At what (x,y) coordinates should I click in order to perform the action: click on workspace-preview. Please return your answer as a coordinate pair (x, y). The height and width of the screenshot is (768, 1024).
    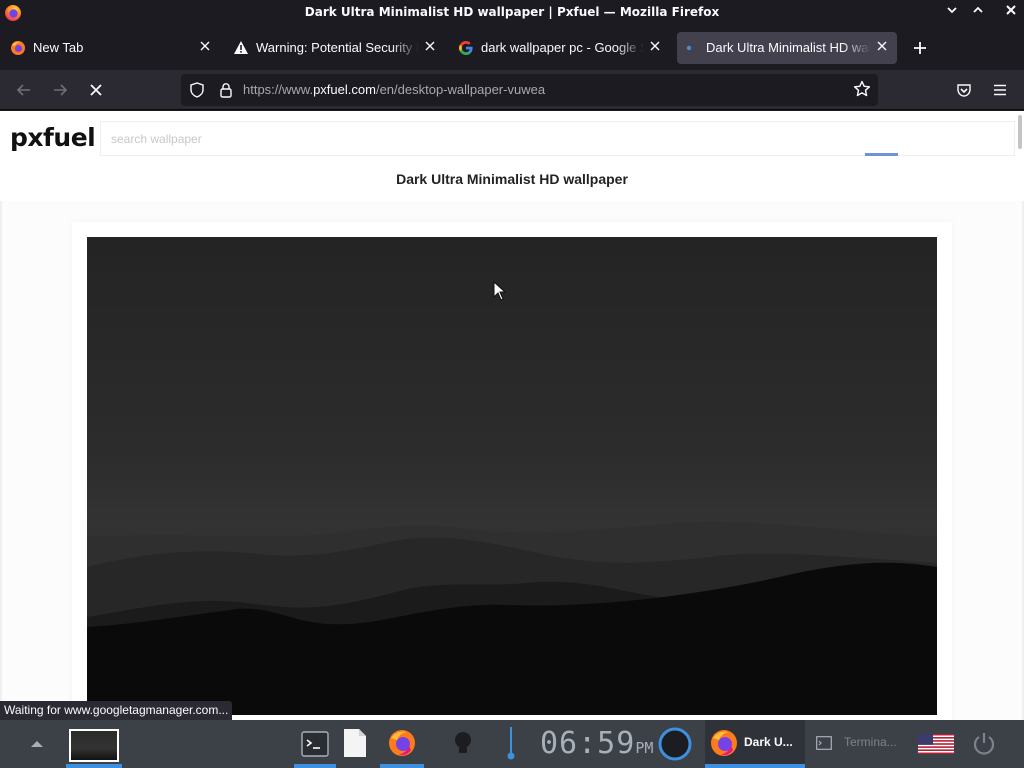
    Looking at the image, I should click on (94, 744).